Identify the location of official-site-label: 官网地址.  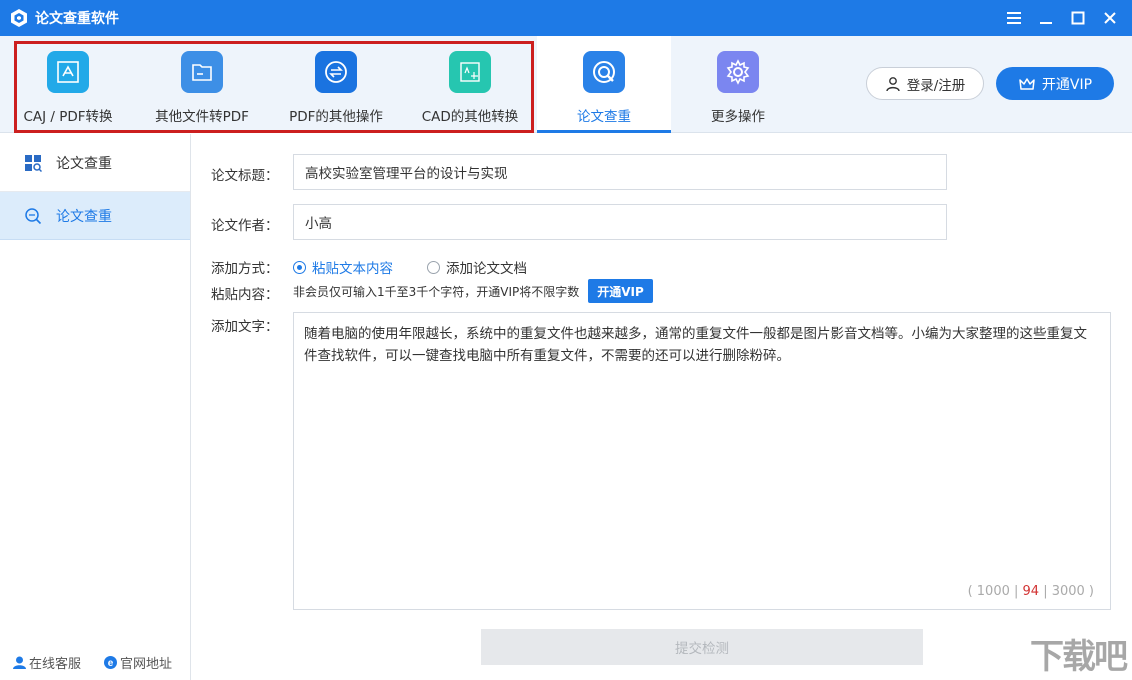
(146, 664).